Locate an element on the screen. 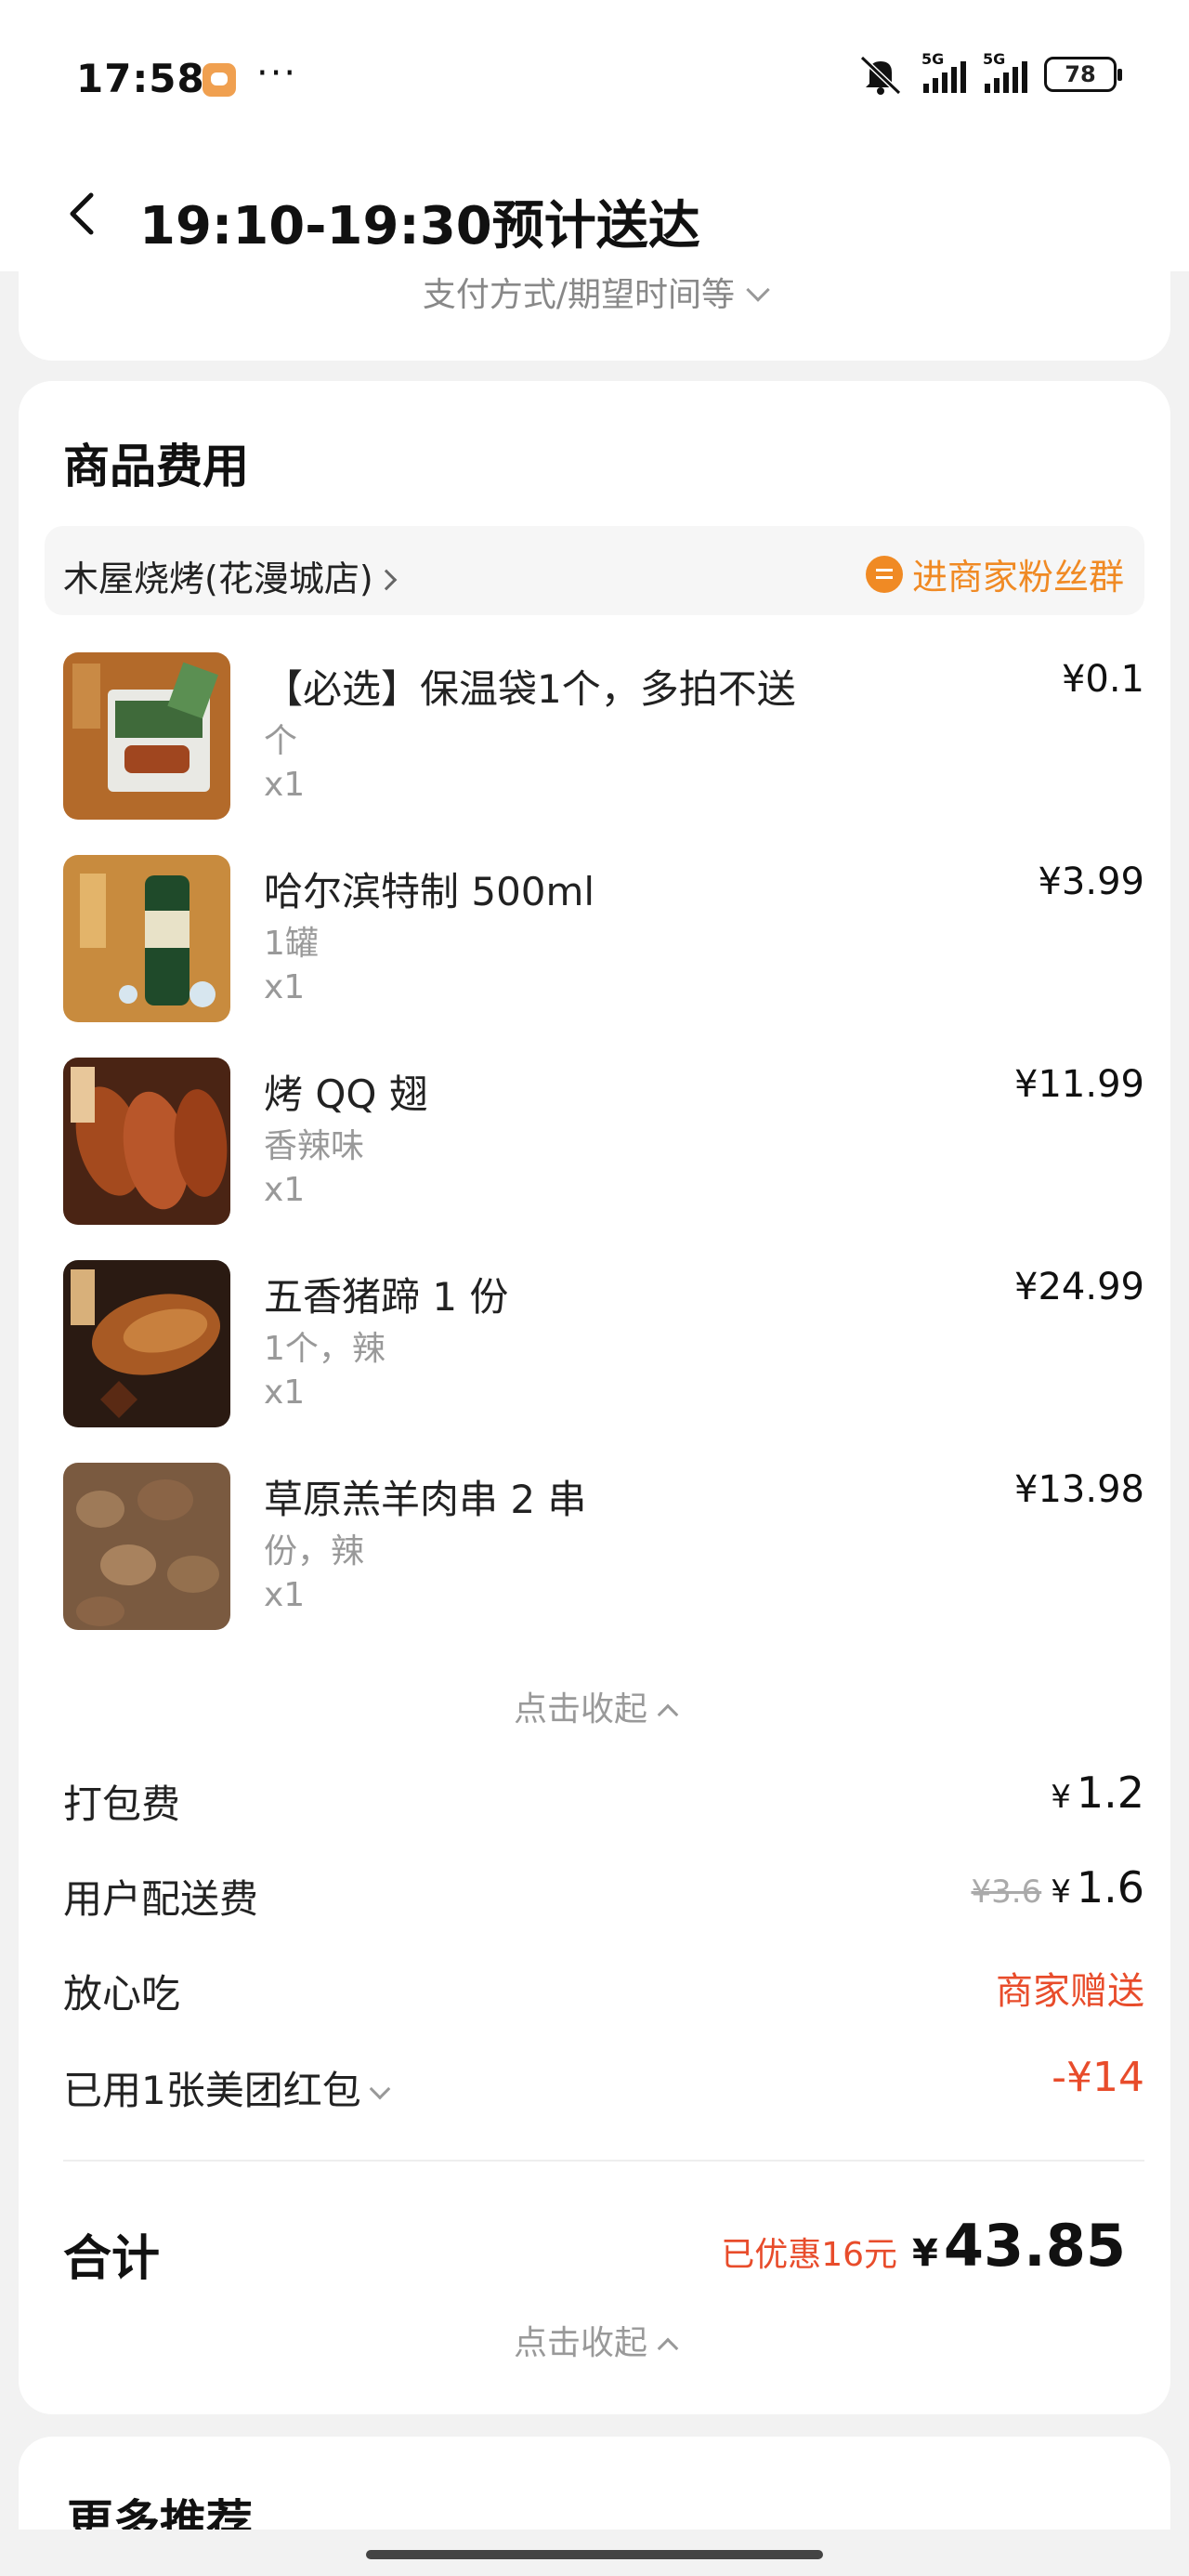  delivery-fee-row: 用户配送费 ¥3.6 ¥1.6 is located at coordinates (604, 1892).